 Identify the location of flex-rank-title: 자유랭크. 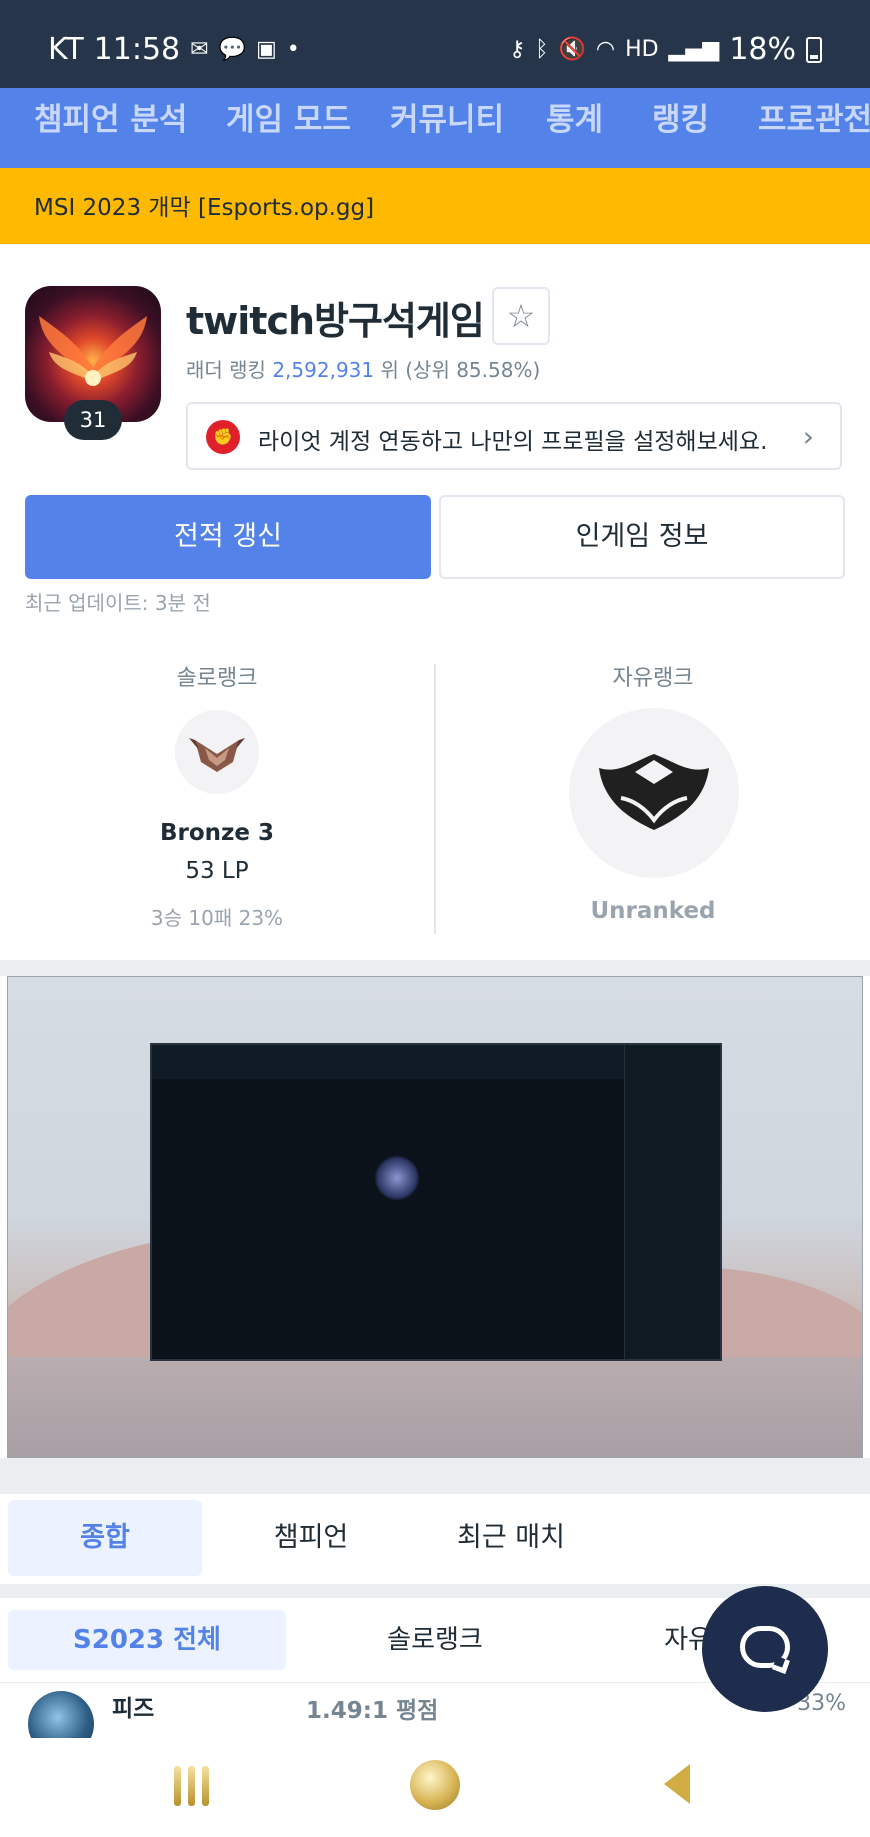
(653, 678).